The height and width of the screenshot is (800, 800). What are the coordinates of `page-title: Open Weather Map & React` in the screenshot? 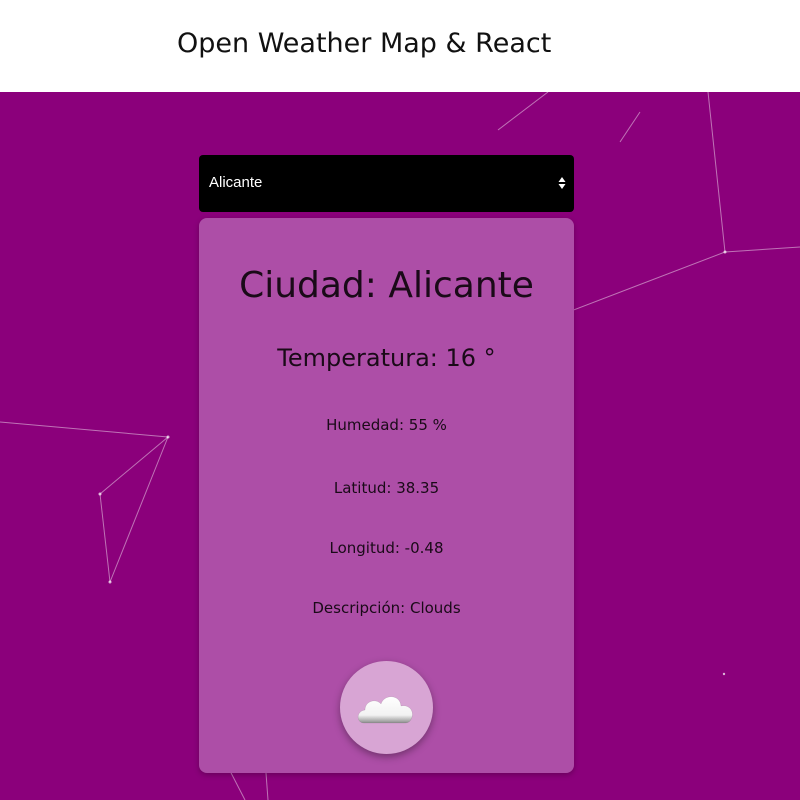 It's located at (364, 43).